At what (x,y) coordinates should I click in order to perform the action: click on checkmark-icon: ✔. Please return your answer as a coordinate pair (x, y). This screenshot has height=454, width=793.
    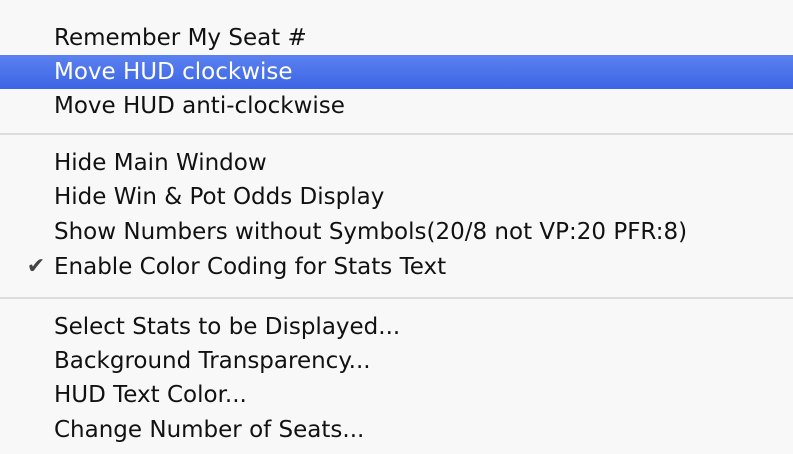
    Looking at the image, I should click on (36, 266).